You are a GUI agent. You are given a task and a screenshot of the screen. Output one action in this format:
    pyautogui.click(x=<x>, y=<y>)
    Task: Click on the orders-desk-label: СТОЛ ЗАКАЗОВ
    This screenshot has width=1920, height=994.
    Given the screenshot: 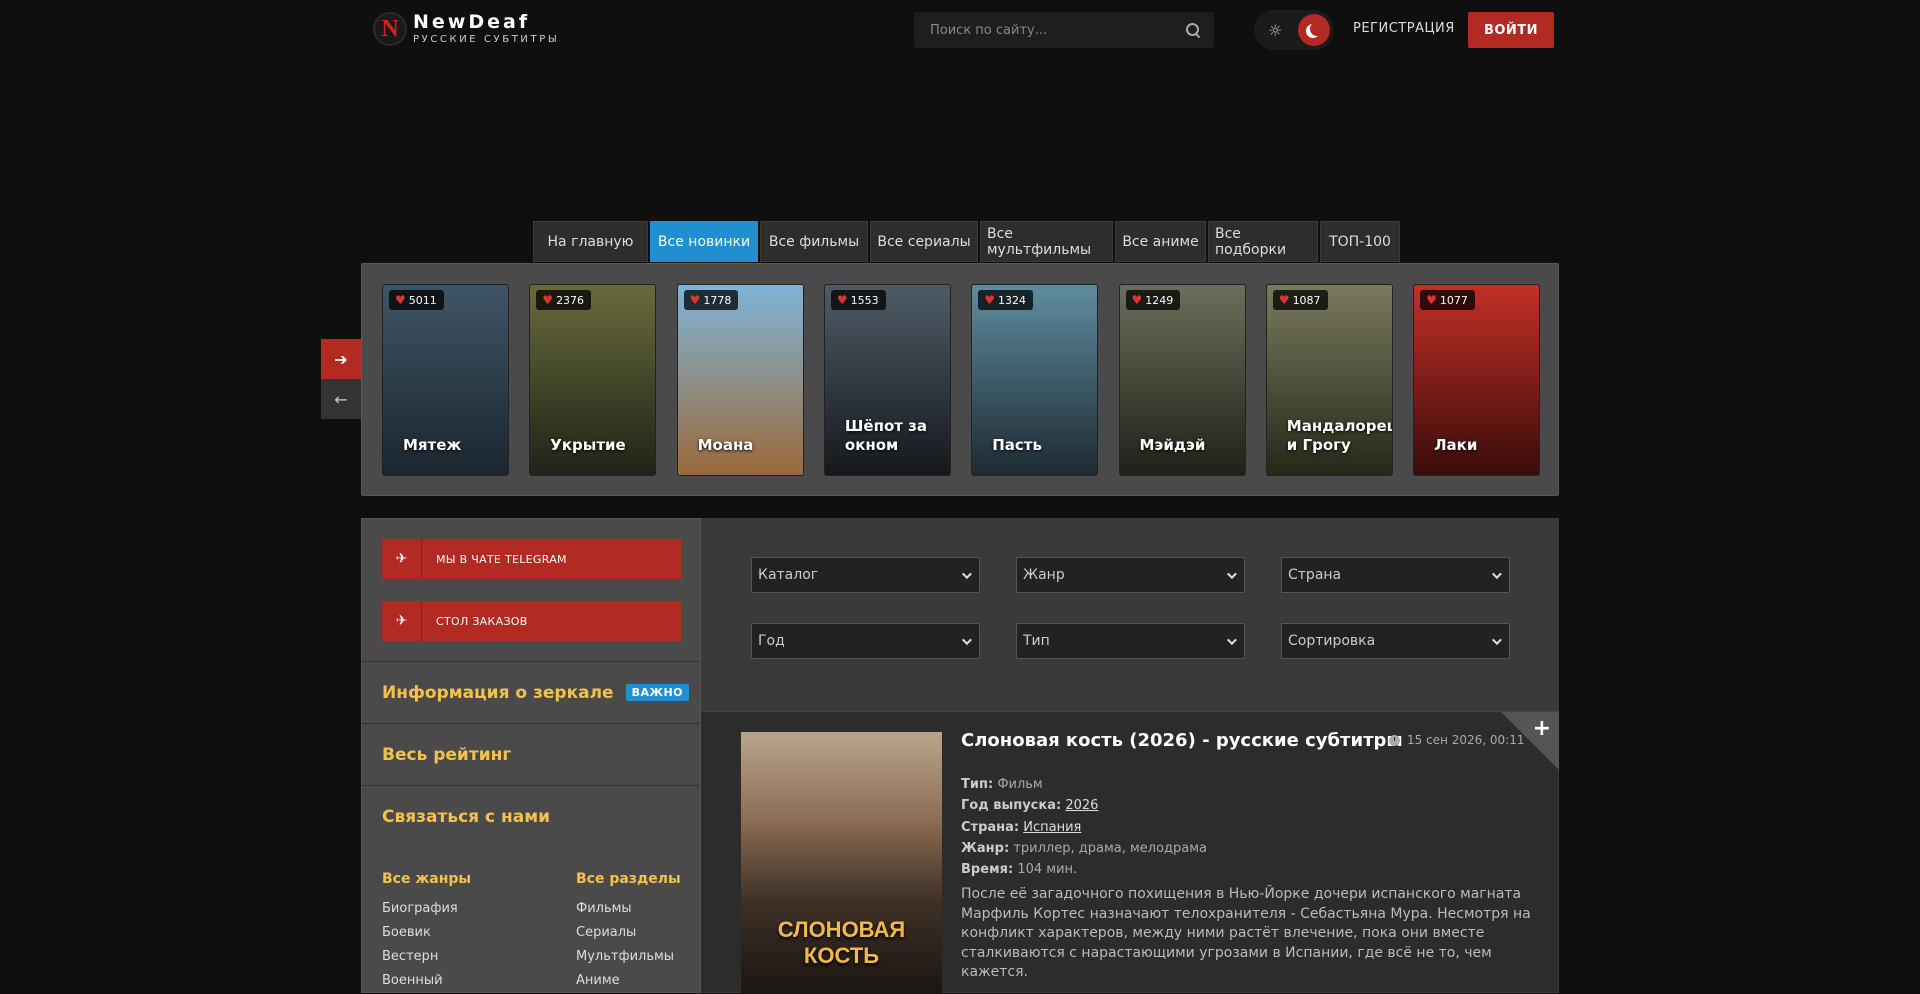 What is the action you would take?
    pyautogui.click(x=482, y=621)
    